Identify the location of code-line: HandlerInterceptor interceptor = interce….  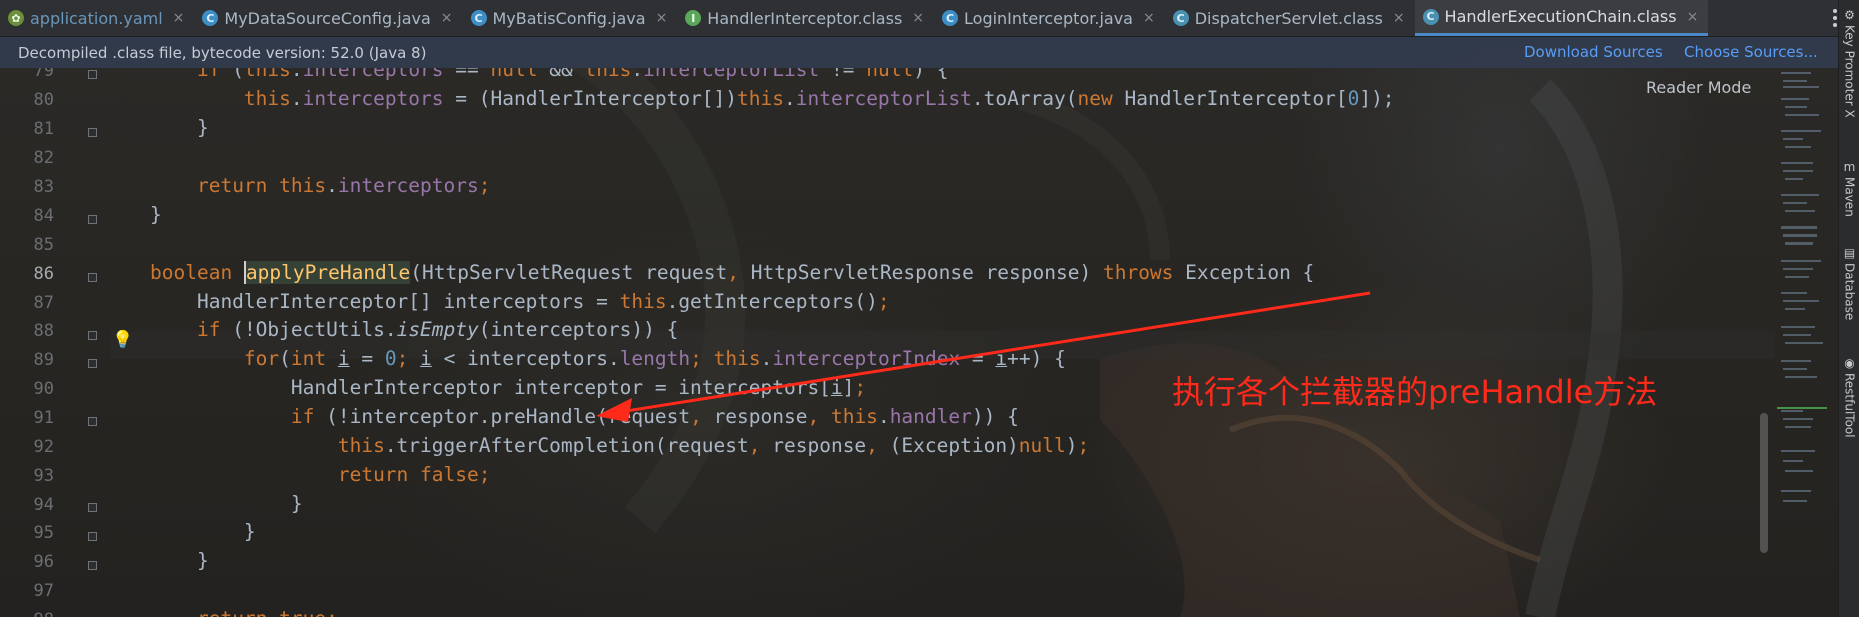
(508, 387).